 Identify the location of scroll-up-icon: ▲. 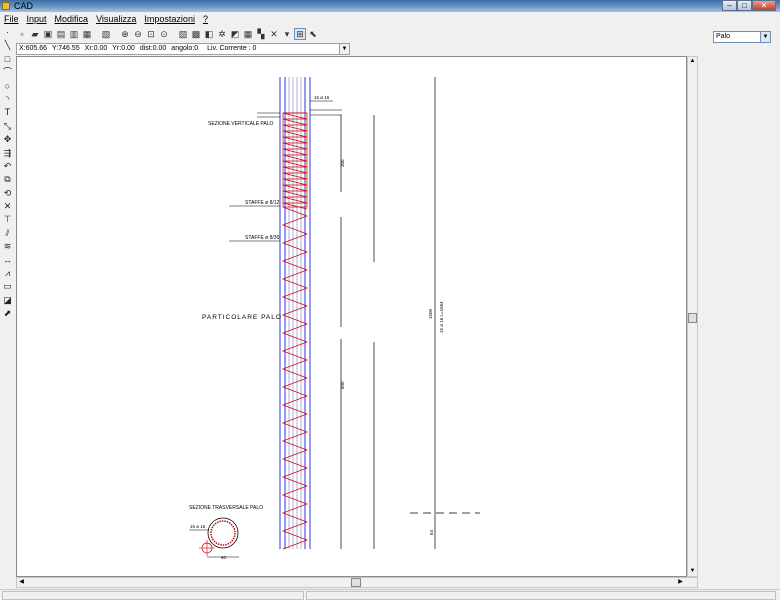
(692, 61).